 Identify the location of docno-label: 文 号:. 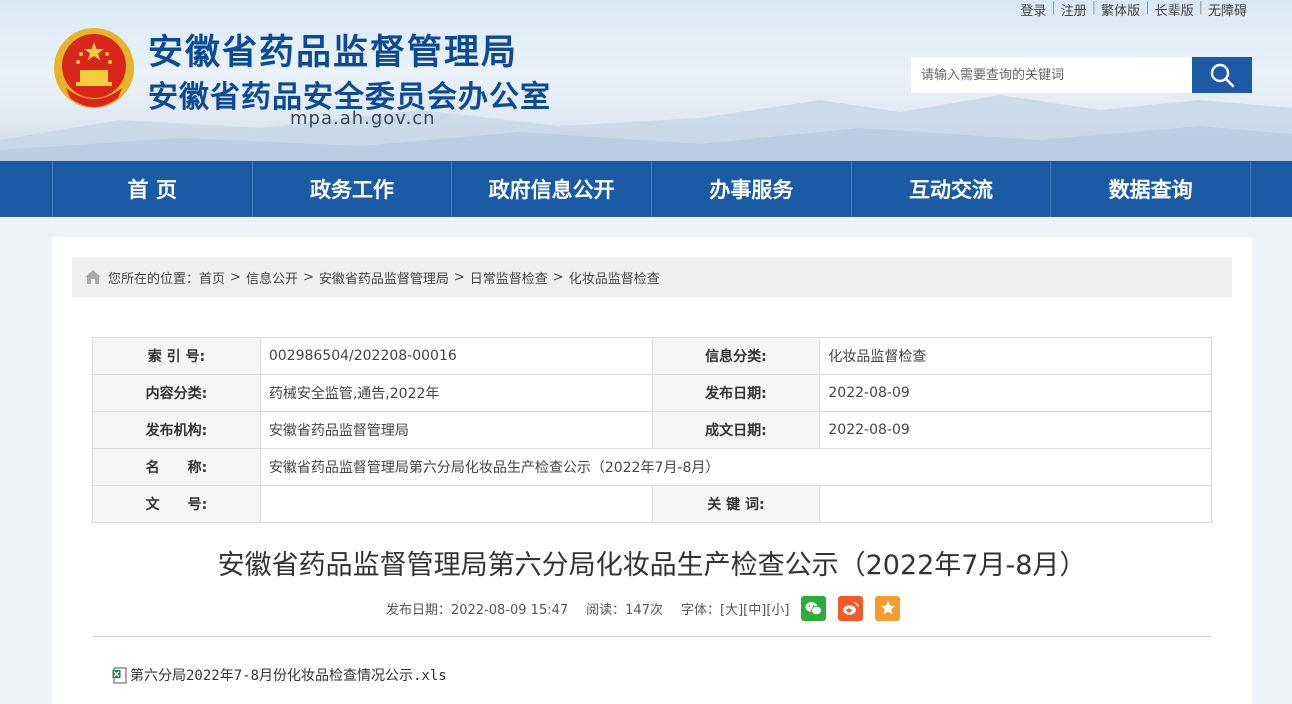
(176, 504).